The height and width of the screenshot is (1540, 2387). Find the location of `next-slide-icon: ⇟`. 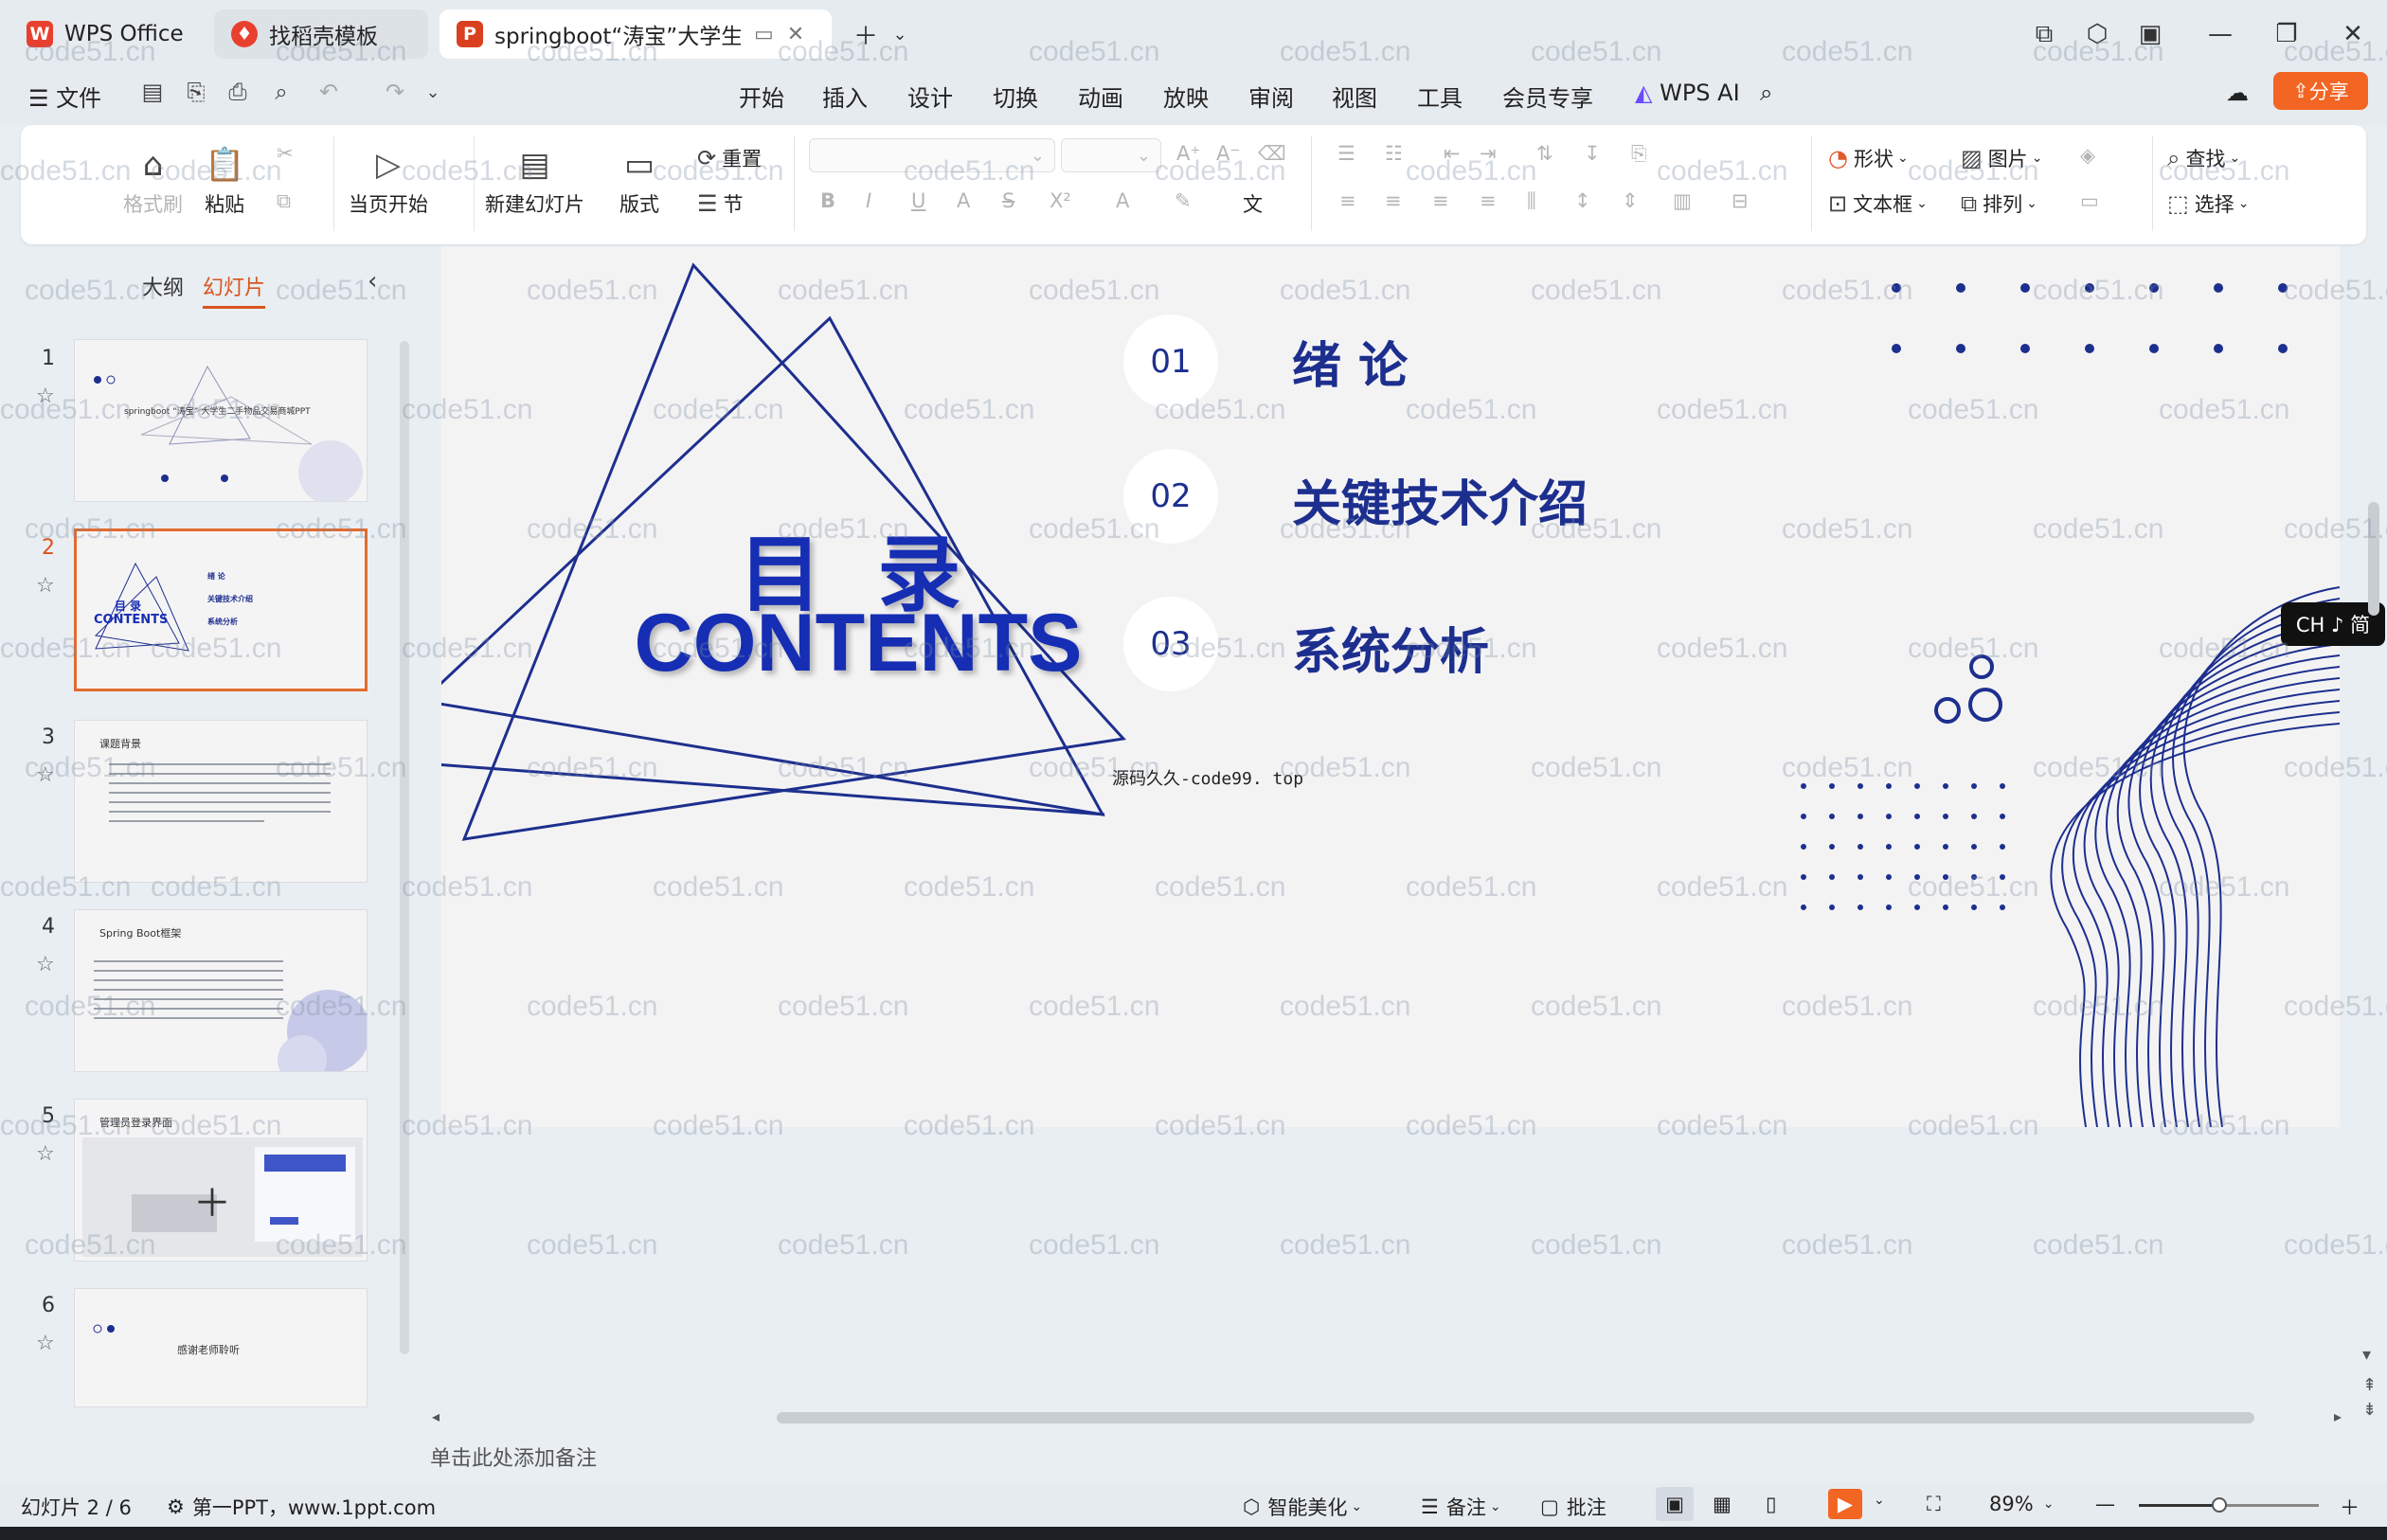

next-slide-icon: ⇟ is located at coordinates (2369, 1410).